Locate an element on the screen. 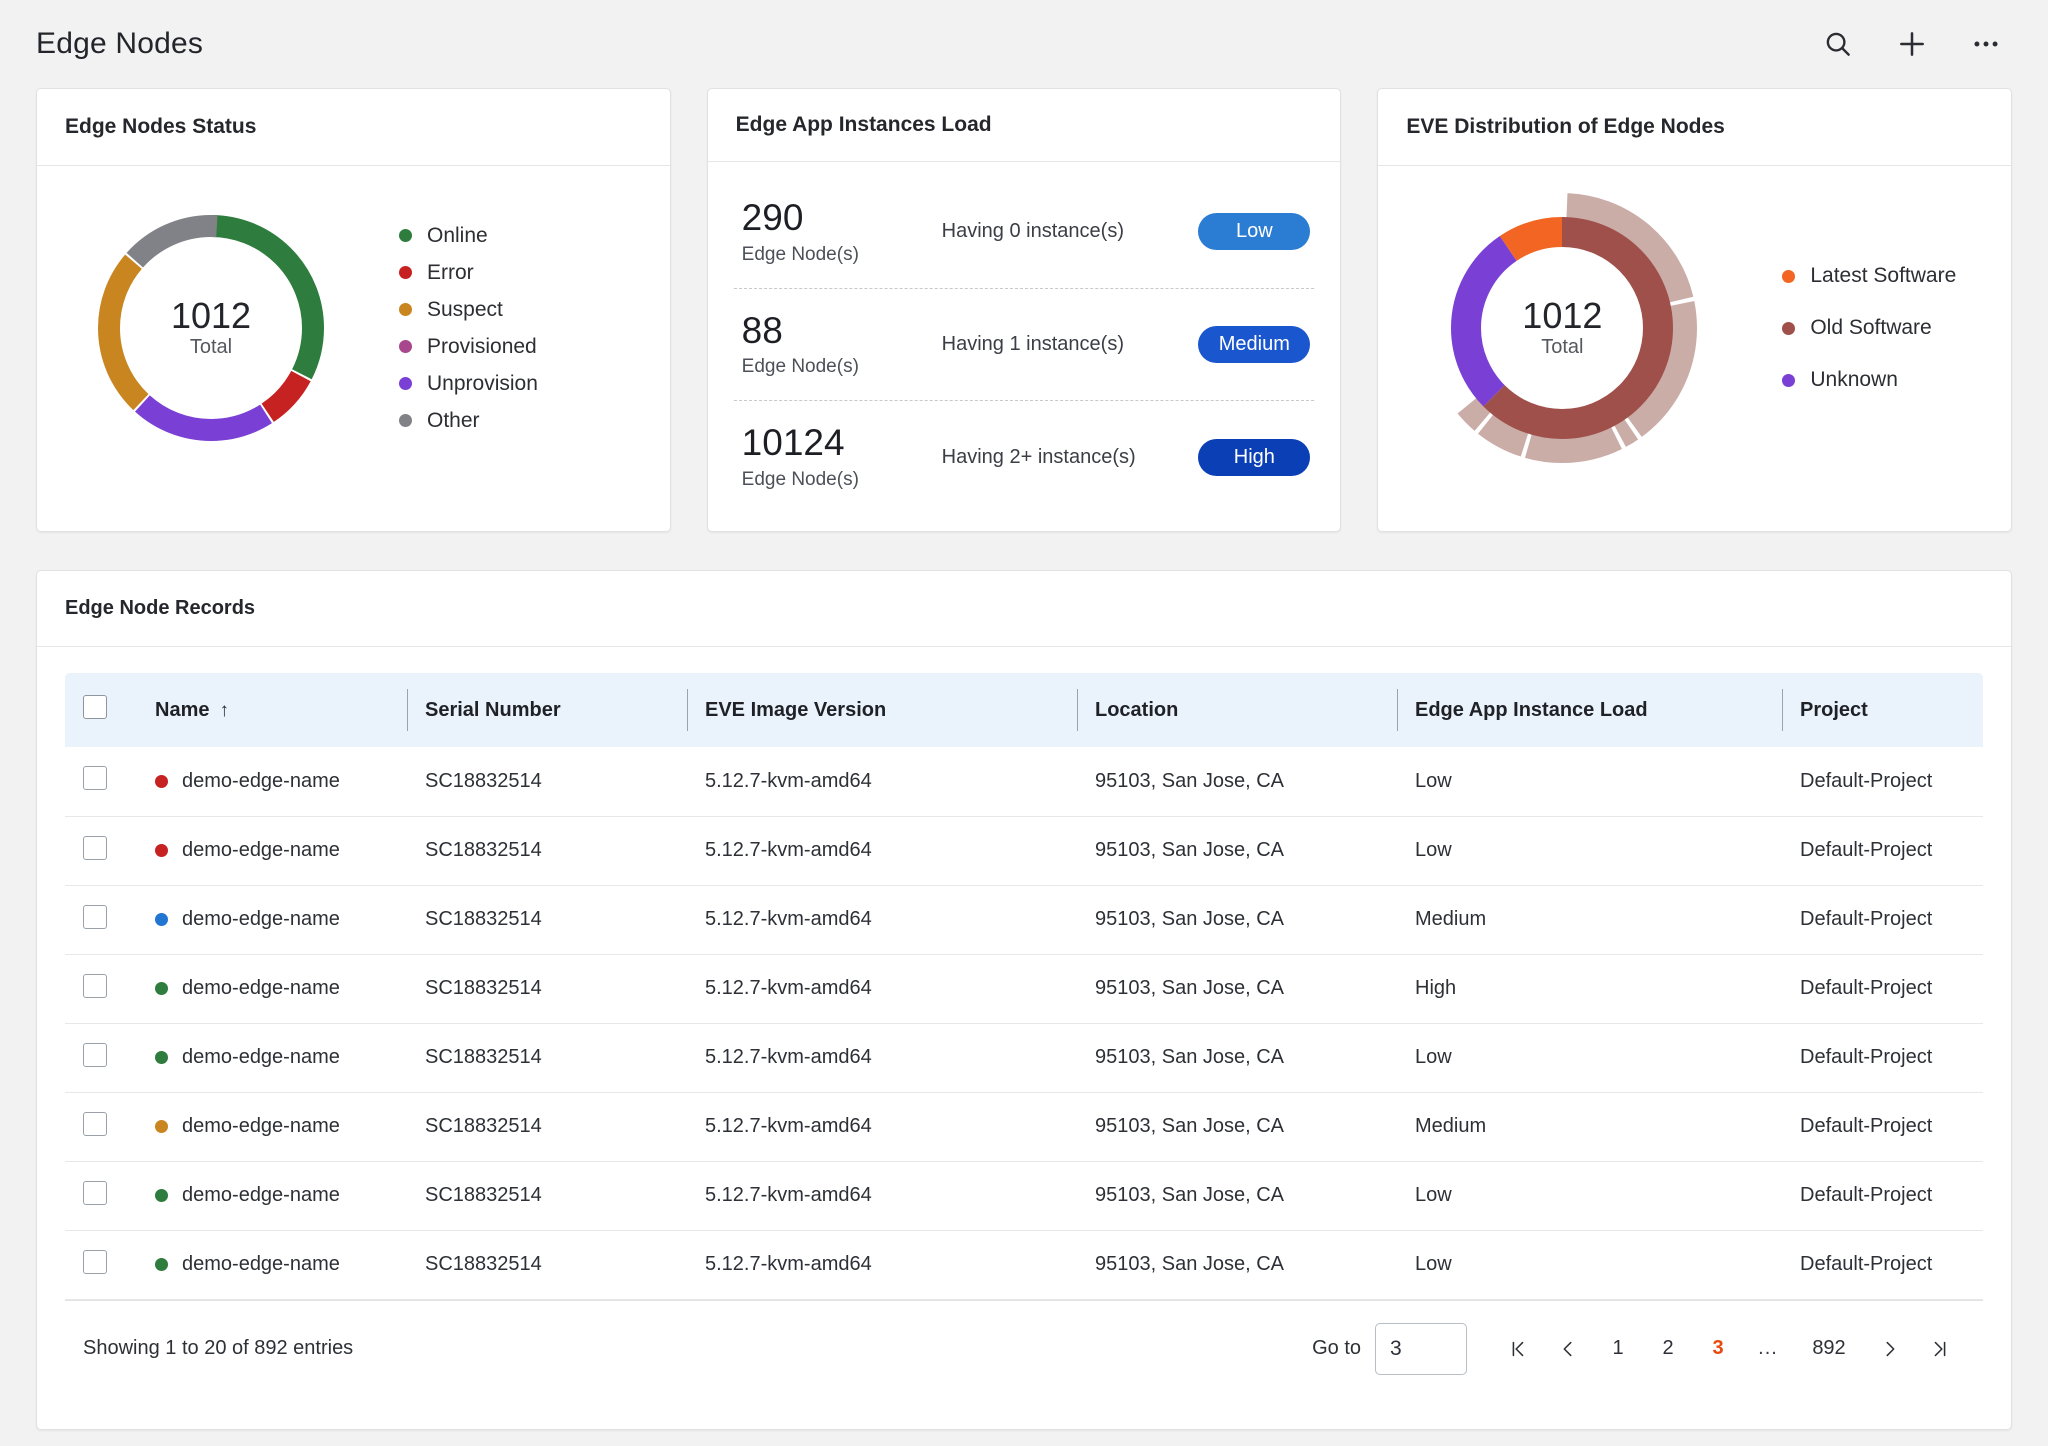 Image resolution: width=2048 pixels, height=1446 pixels. legend-item-unprovision: Unprovision is located at coordinates (468, 384).